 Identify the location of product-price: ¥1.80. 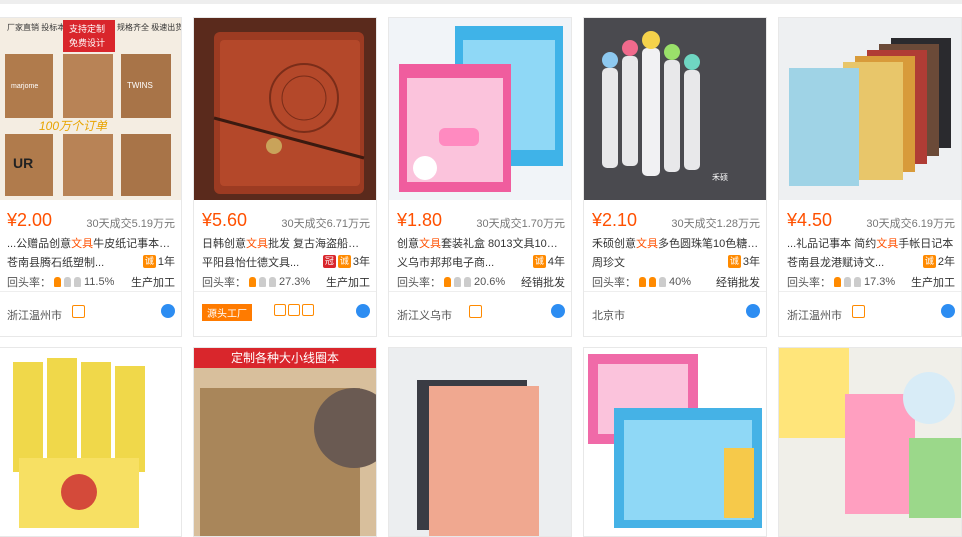
(420, 220).